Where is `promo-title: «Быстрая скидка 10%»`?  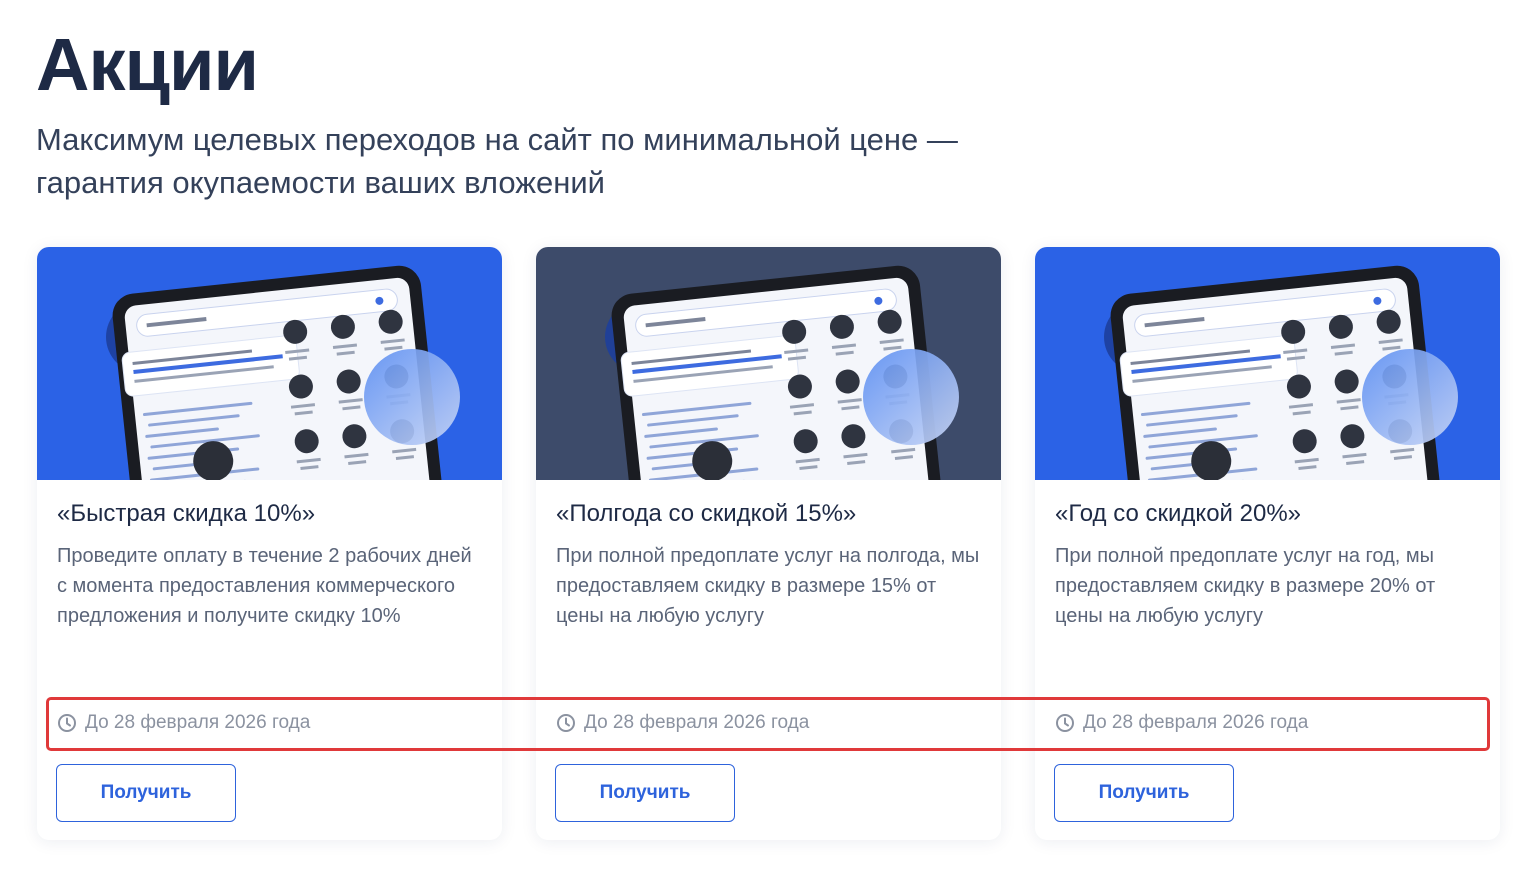 promo-title: «Быстрая скидка 10%» is located at coordinates (186, 513).